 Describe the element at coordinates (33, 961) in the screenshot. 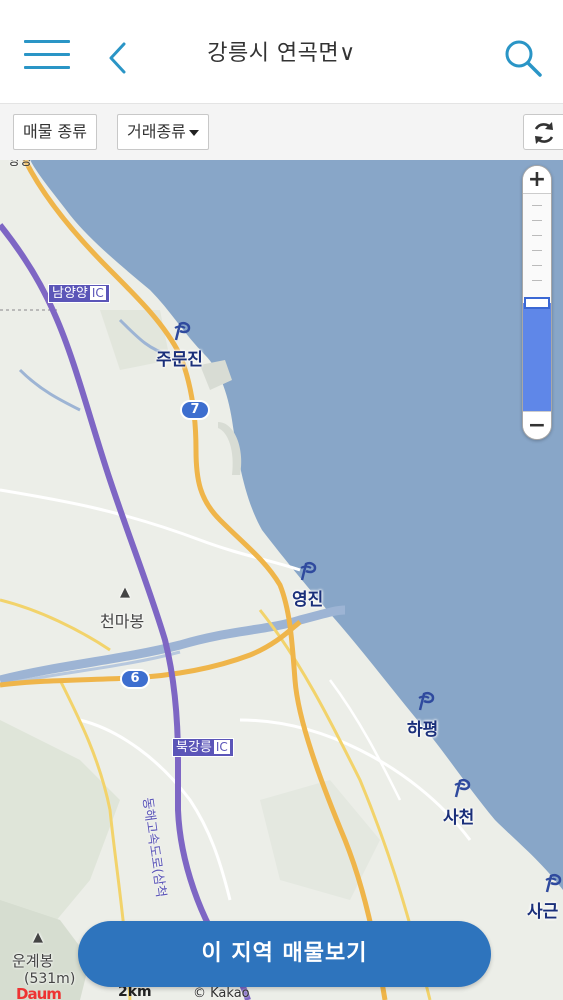

I see `mountain-label-ungyebong: 운계봉` at that location.